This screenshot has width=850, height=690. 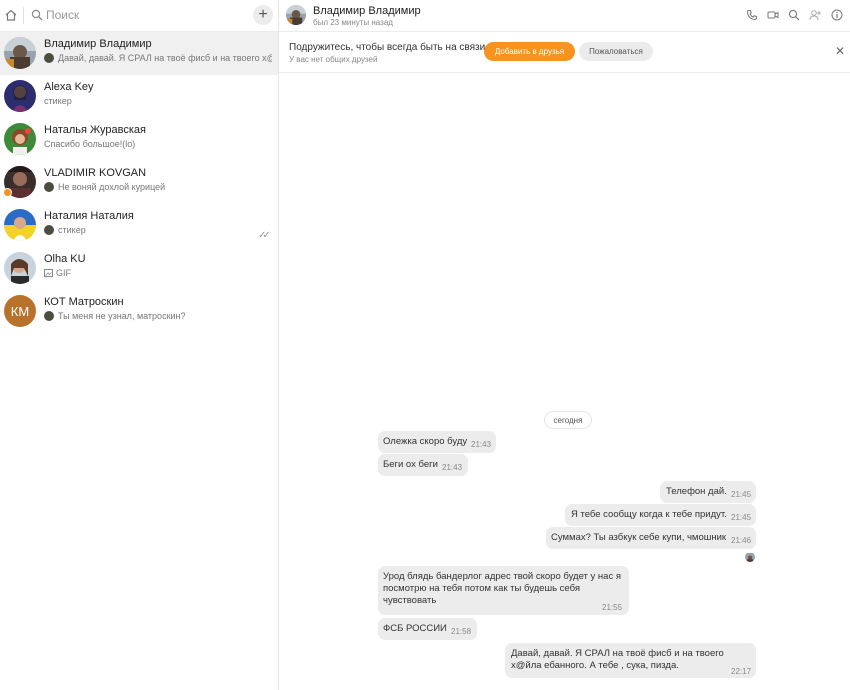 I want to click on message-bubble: Телефон дай. 21:45, so click(x=708, y=492).